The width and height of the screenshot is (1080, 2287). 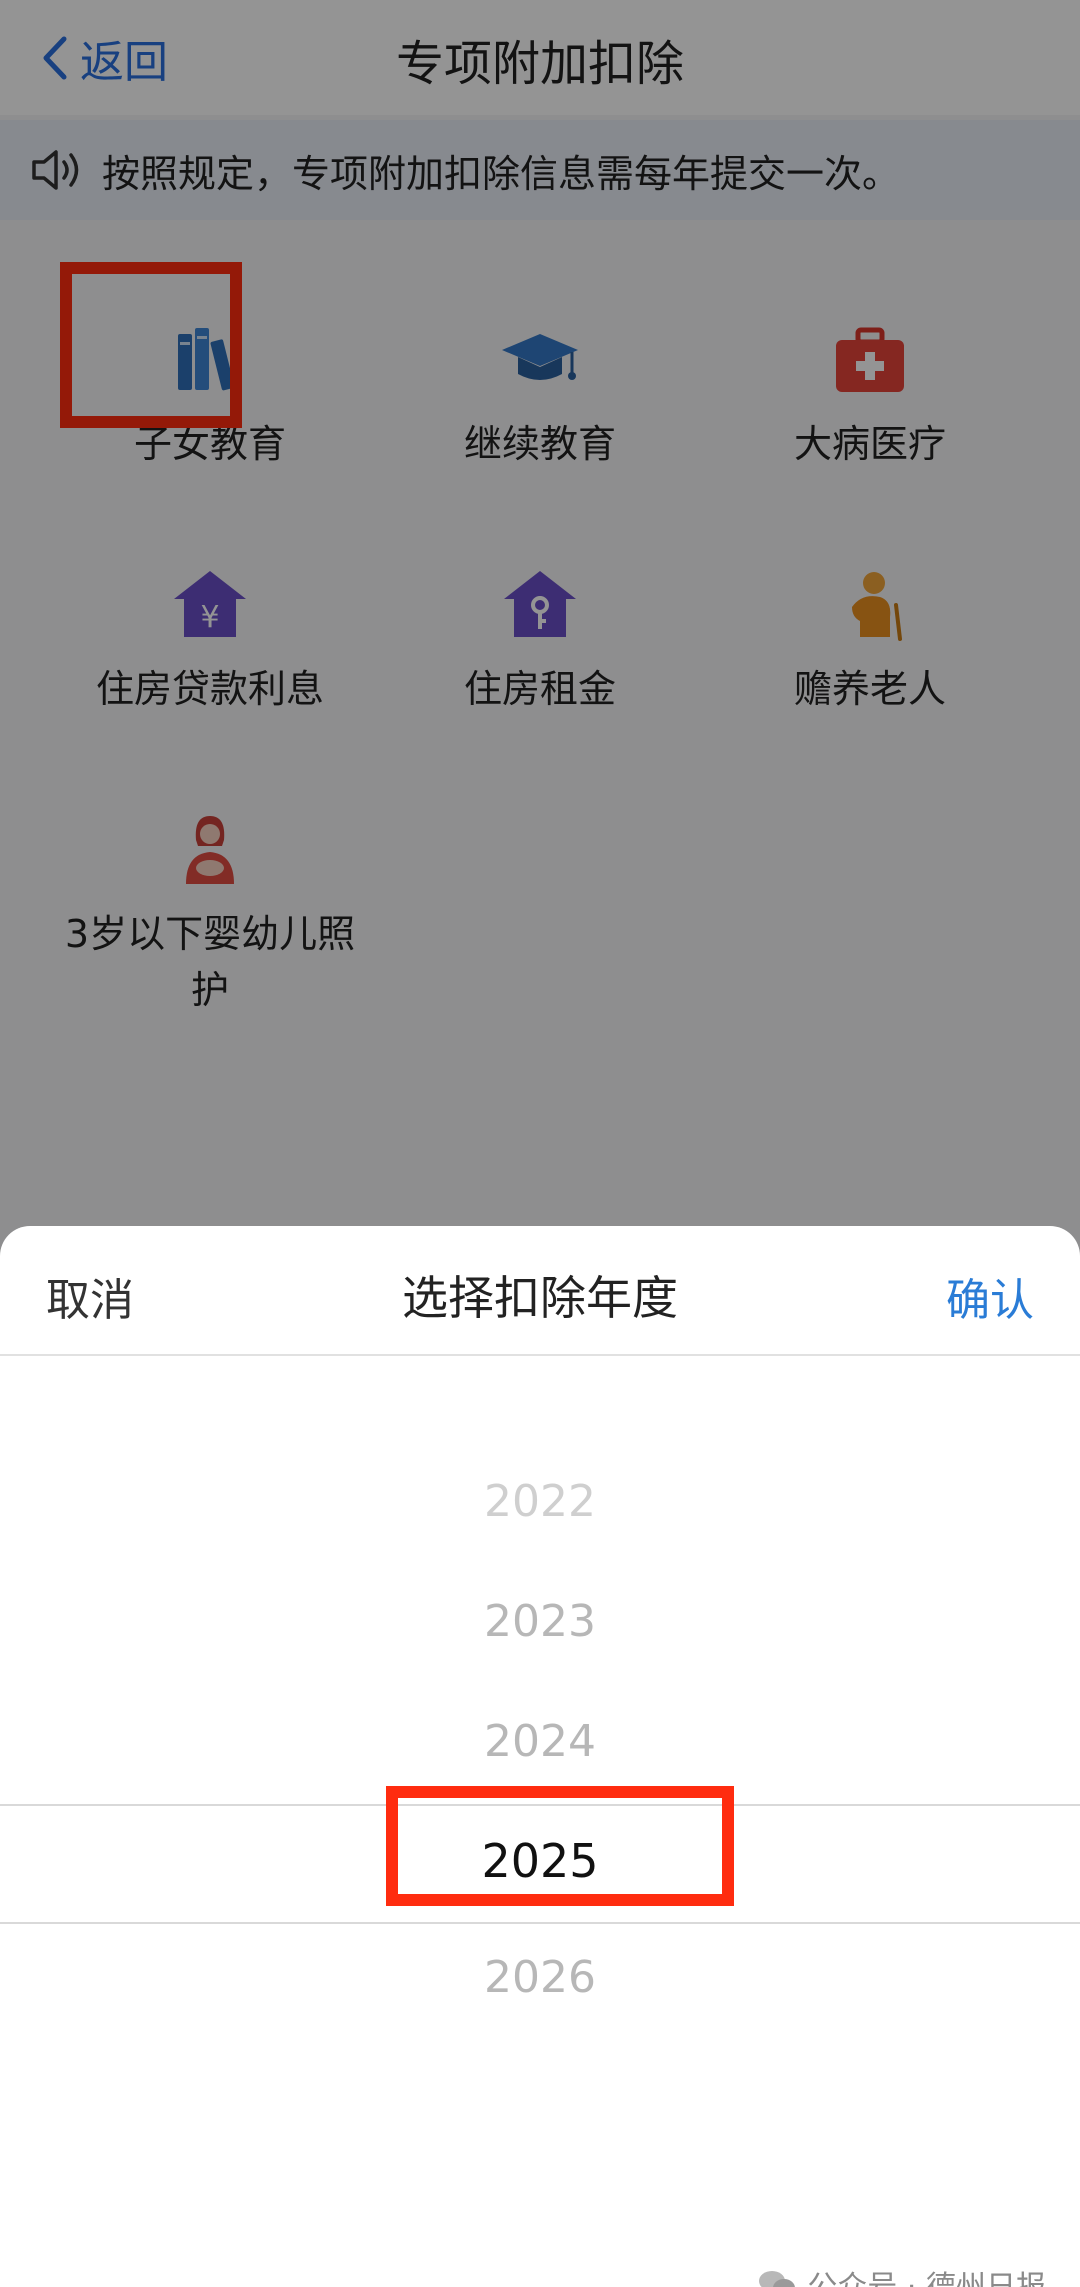 I want to click on year-option: 2024, so click(x=540, y=1741).